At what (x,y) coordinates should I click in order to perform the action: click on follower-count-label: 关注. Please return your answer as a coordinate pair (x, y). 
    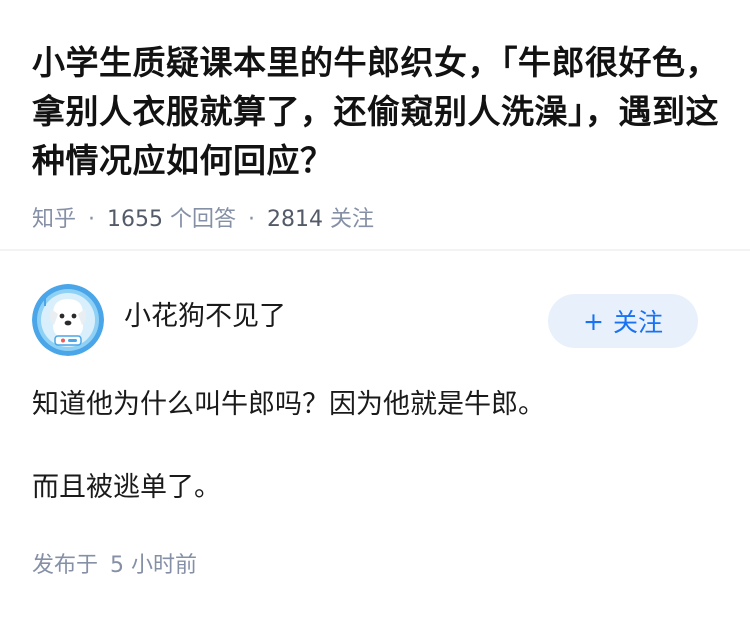
    Looking at the image, I should click on (352, 219).